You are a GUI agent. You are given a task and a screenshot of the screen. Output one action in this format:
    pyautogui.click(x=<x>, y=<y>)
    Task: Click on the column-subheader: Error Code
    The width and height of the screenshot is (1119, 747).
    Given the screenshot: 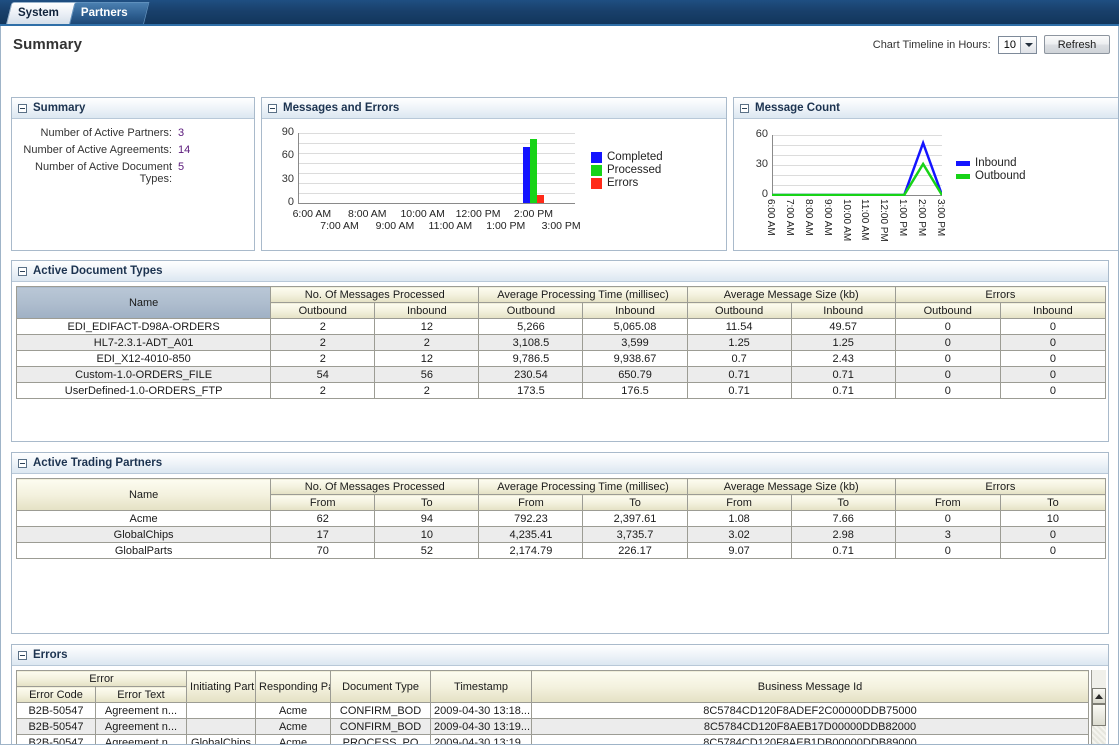 What is the action you would take?
    pyautogui.click(x=56, y=694)
    